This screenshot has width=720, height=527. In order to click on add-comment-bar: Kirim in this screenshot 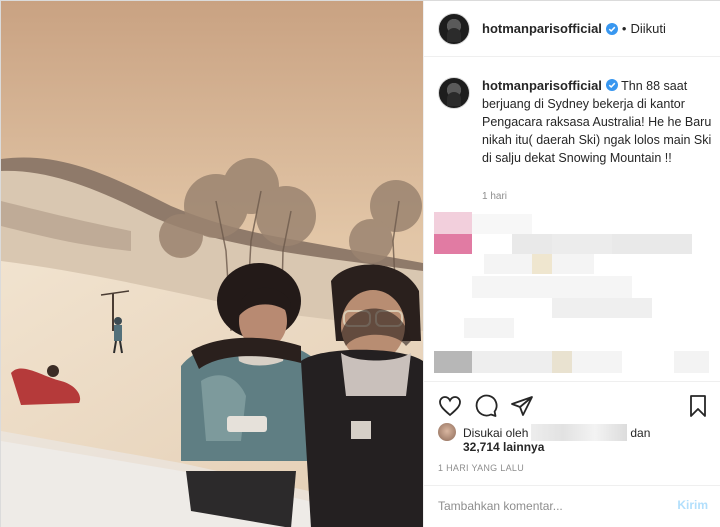, I will do `click(572, 506)`.